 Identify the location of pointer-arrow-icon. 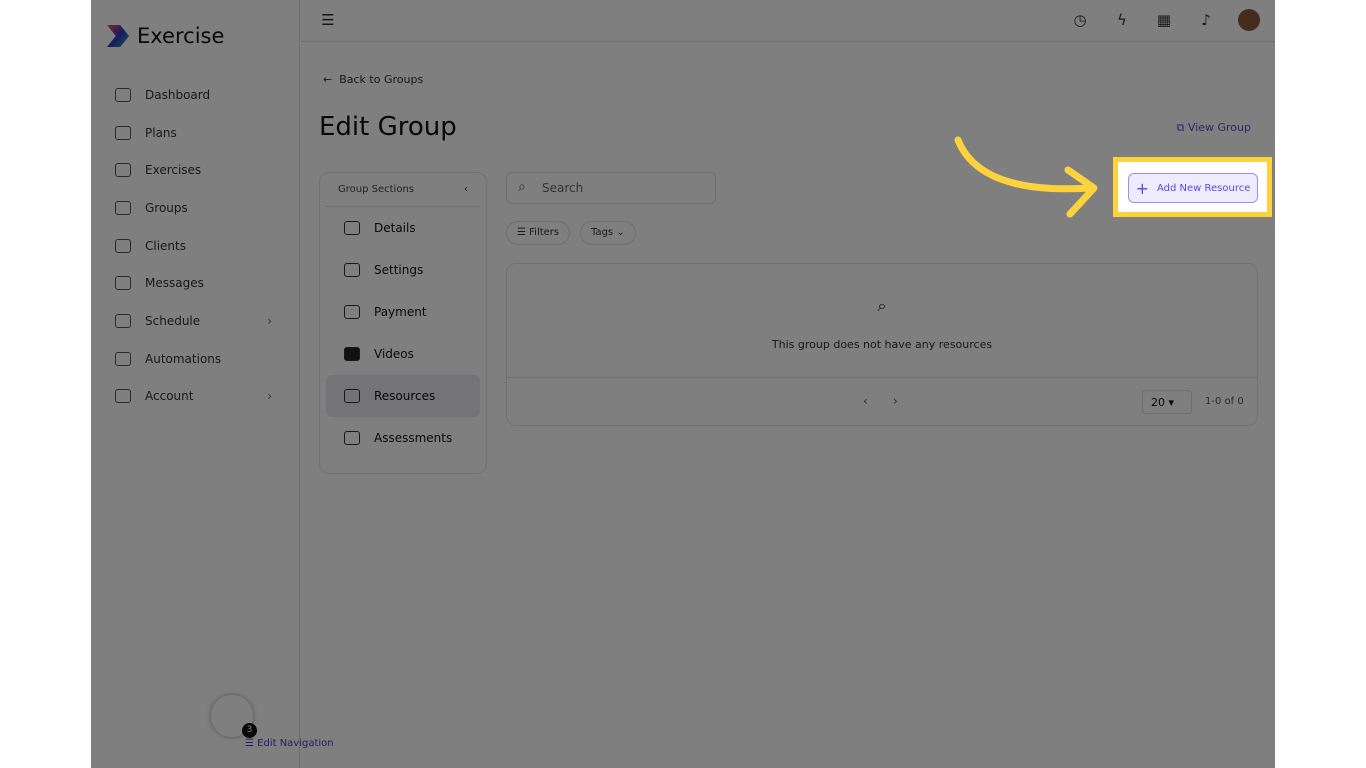
(1026, 177).